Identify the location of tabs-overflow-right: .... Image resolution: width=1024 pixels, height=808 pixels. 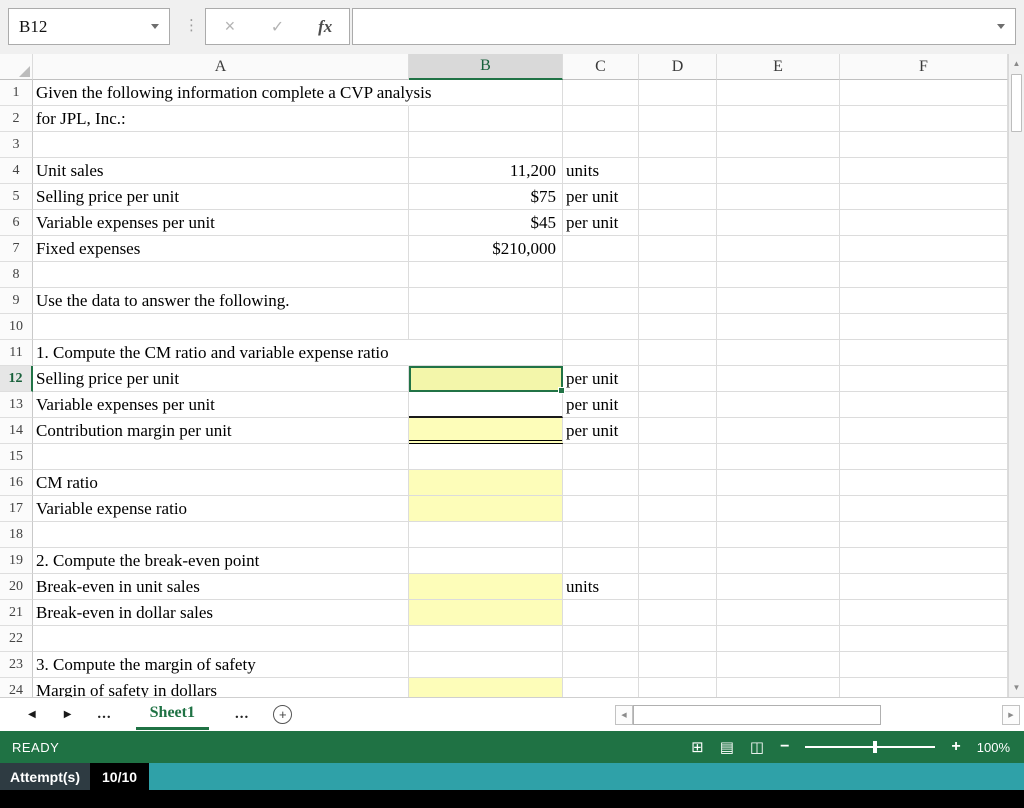
(242, 714).